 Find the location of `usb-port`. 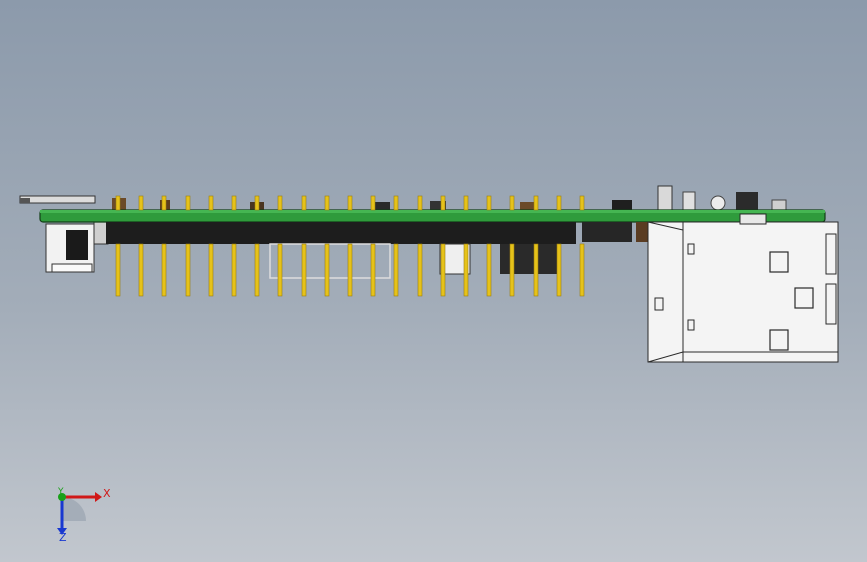

usb-port is located at coordinates (743, 288).